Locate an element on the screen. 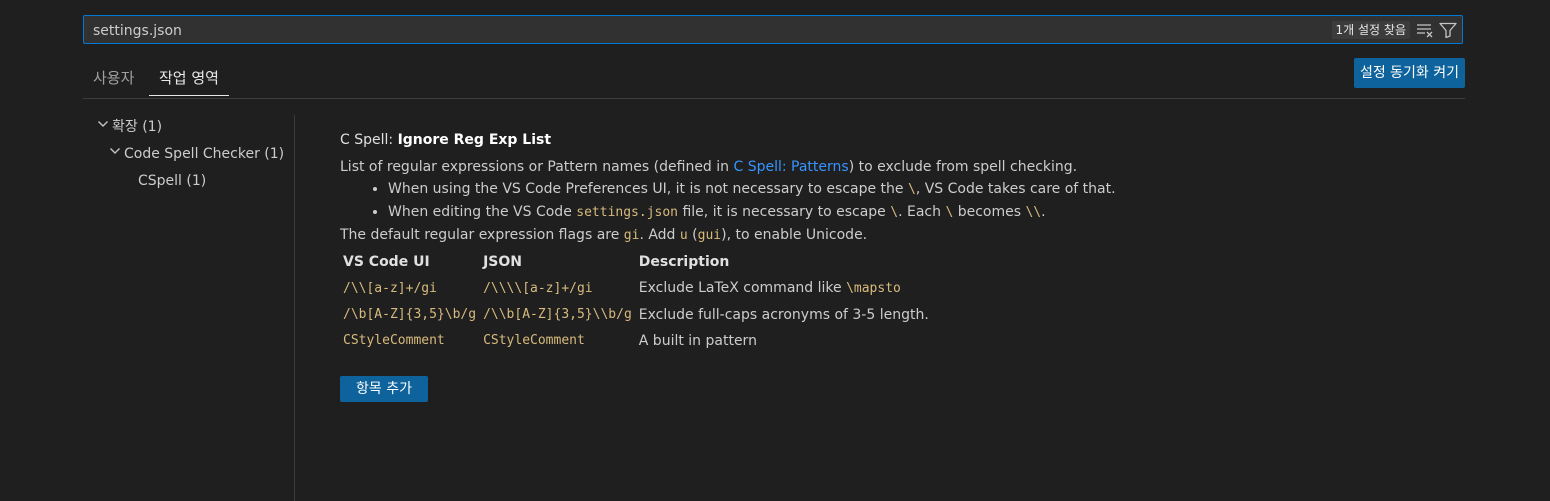 The image size is (1550, 501). table-cell: A built in pattern is located at coordinates (697, 341).